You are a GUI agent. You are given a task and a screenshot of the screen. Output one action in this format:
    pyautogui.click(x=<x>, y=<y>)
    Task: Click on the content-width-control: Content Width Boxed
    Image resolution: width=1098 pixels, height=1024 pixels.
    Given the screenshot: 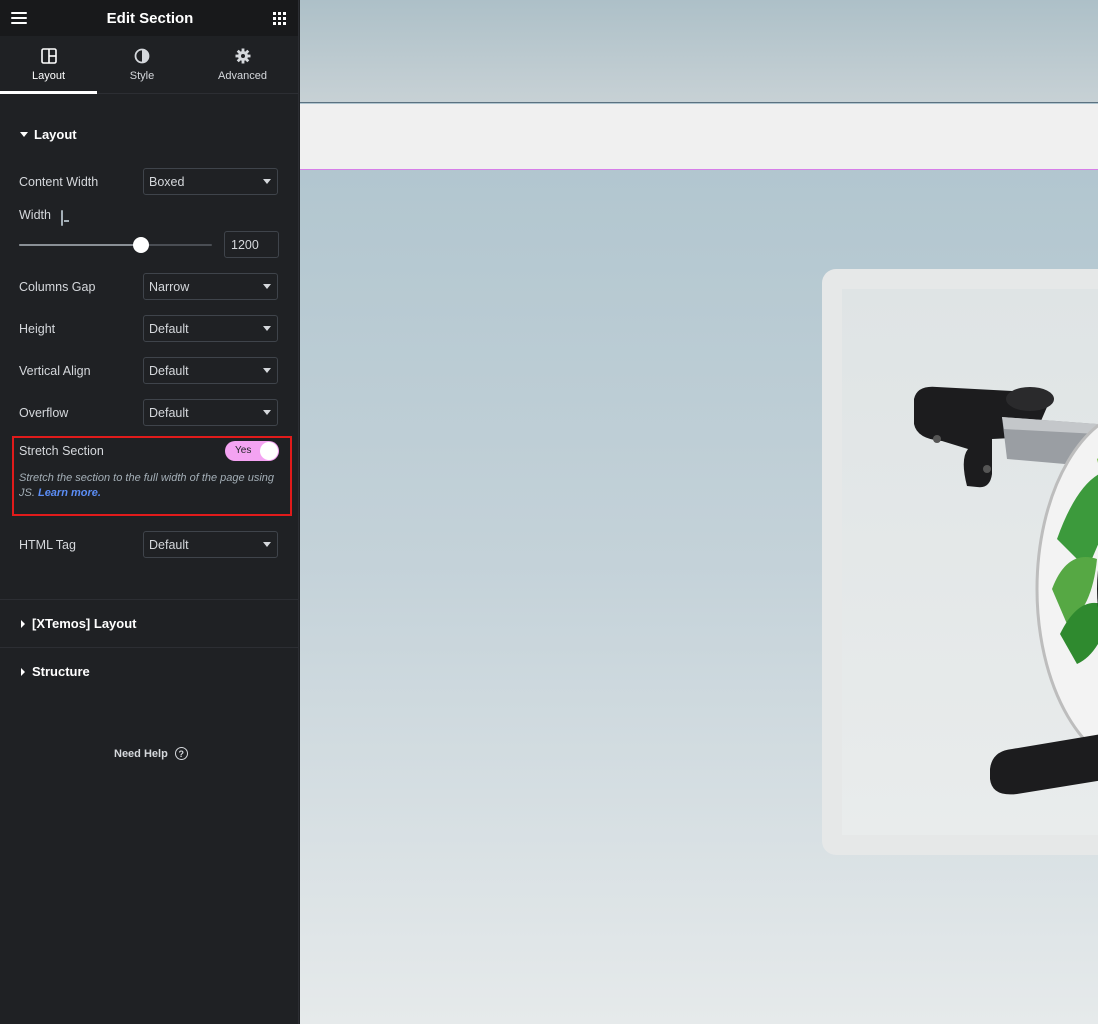 What is the action you would take?
    pyautogui.click(x=148, y=181)
    